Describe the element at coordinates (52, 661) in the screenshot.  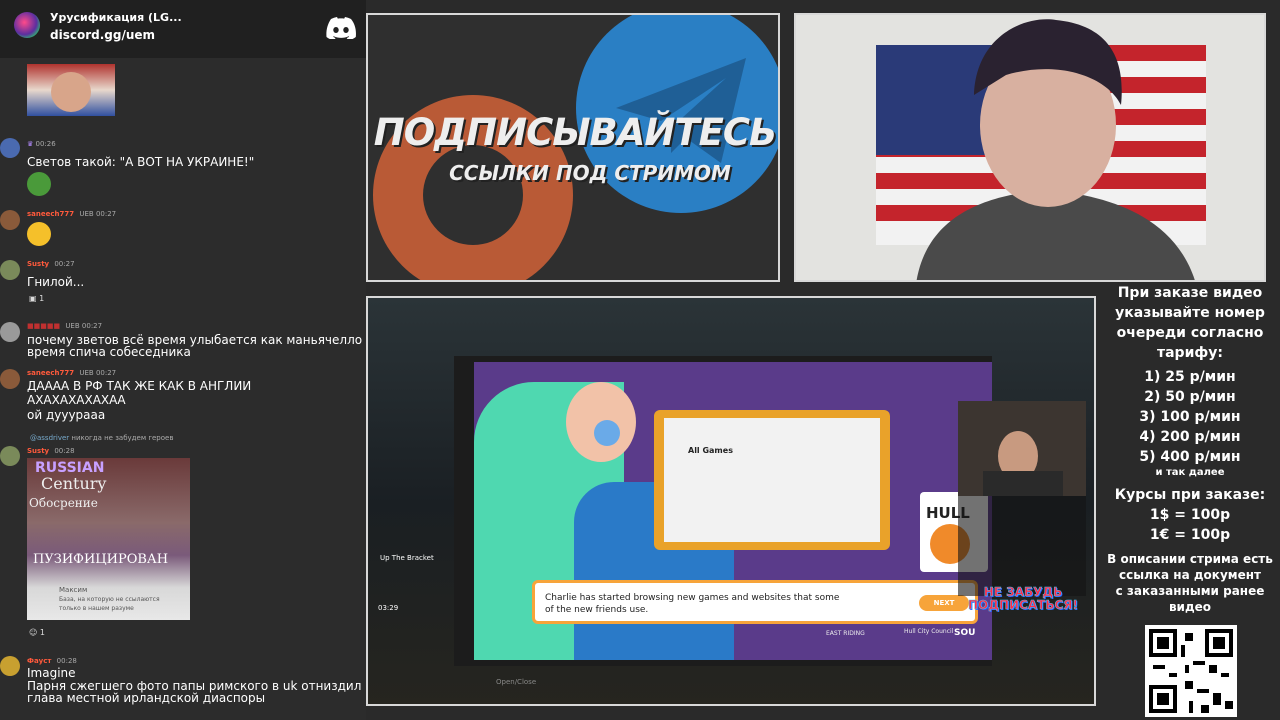
I see `message-meta: Фауст 00:28` at that location.